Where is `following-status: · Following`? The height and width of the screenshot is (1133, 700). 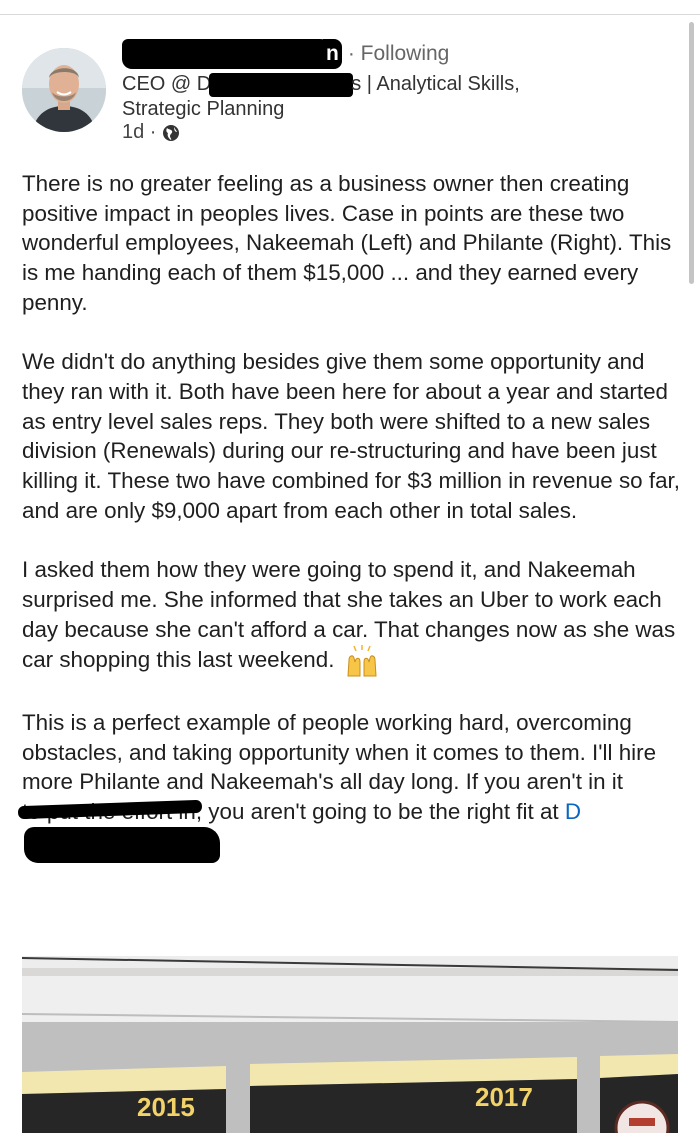
following-status: · Following is located at coordinates (399, 54).